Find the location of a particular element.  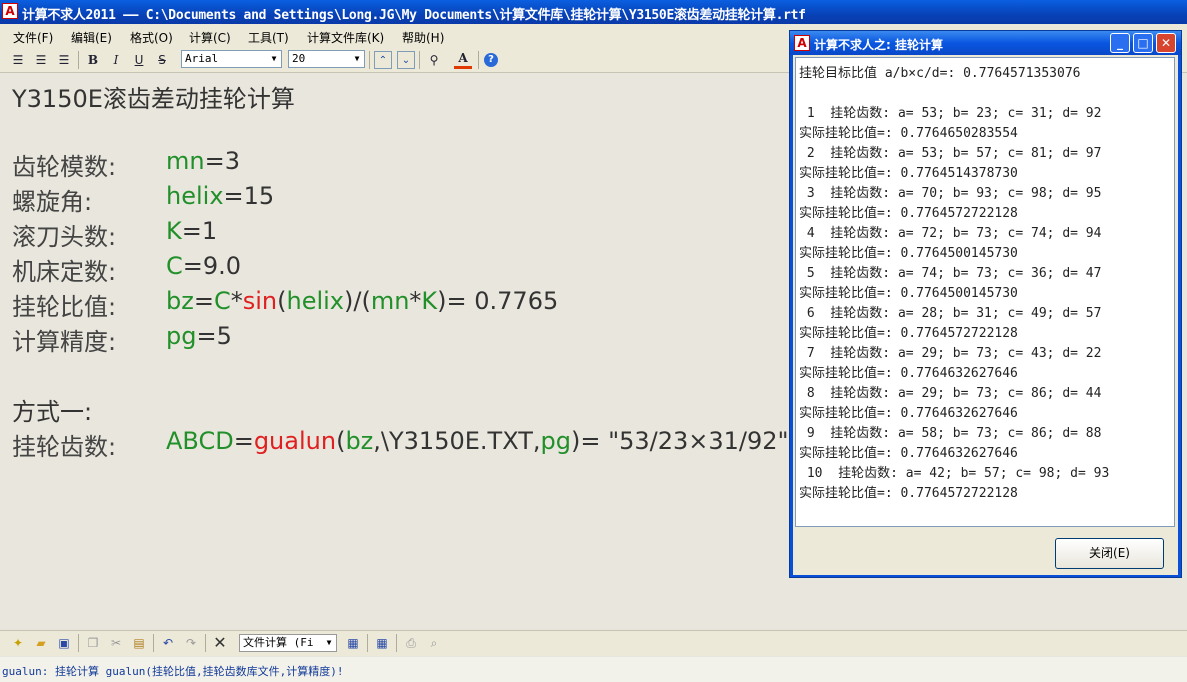

param-row-hob-starts: 滚刀头数: K=1 is located at coordinates (114, 234).